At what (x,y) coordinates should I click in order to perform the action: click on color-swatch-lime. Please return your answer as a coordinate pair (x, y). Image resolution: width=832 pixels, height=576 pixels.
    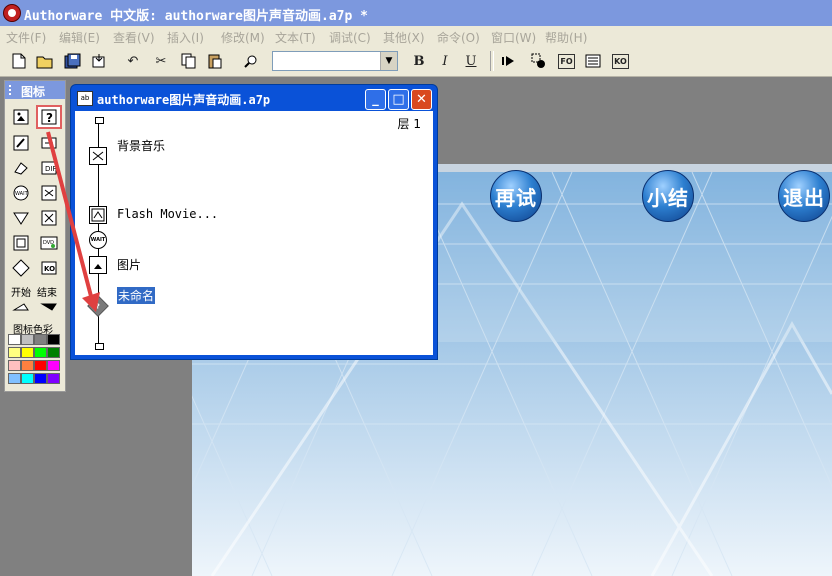
    Looking at the image, I should click on (40, 352).